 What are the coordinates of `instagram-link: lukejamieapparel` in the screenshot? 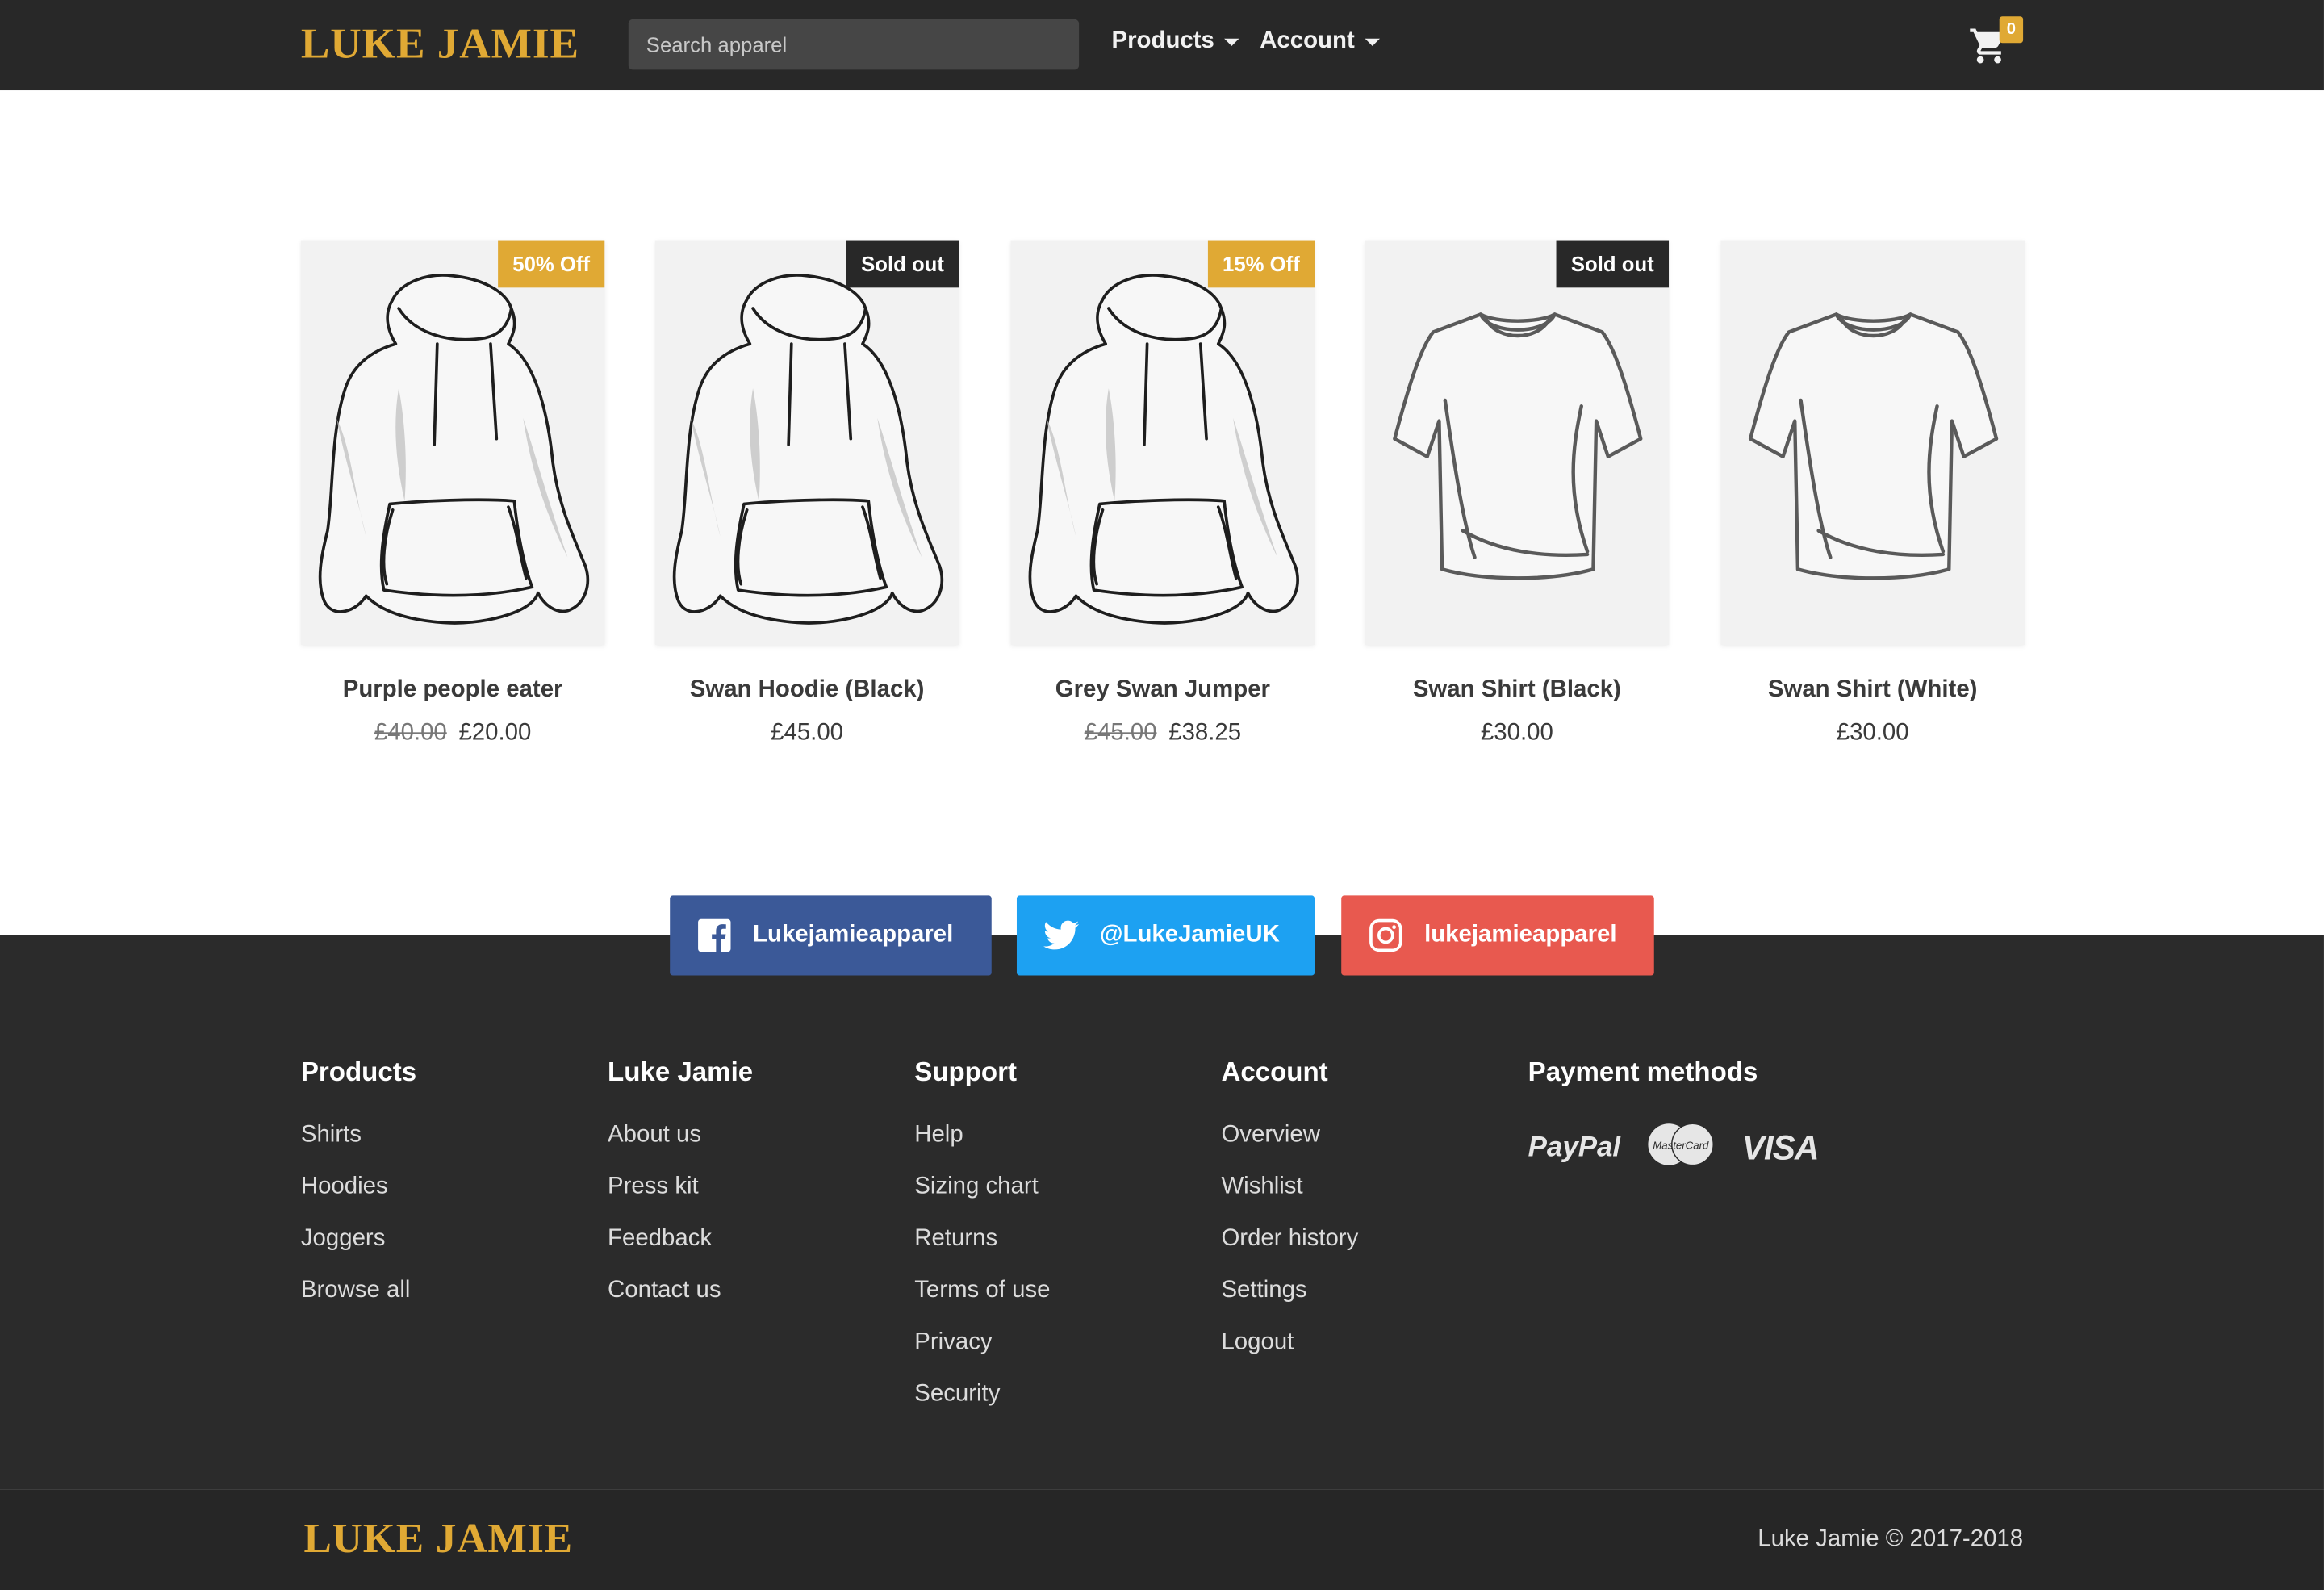 It's located at (1497, 935).